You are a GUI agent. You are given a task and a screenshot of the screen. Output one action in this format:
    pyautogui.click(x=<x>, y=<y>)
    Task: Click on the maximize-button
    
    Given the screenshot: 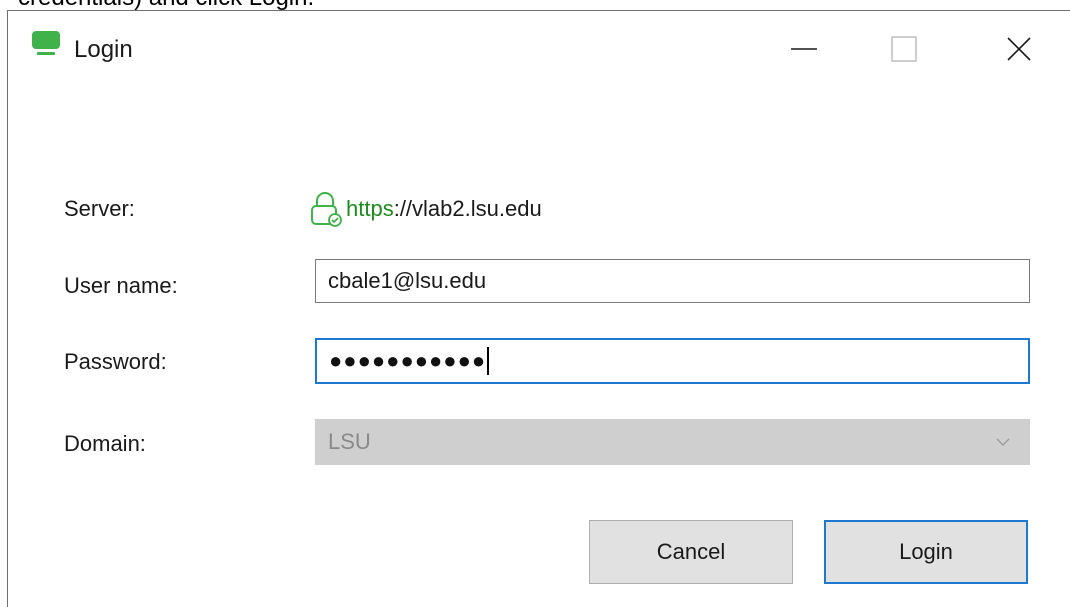 What is the action you would take?
    pyautogui.click(x=904, y=49)
    